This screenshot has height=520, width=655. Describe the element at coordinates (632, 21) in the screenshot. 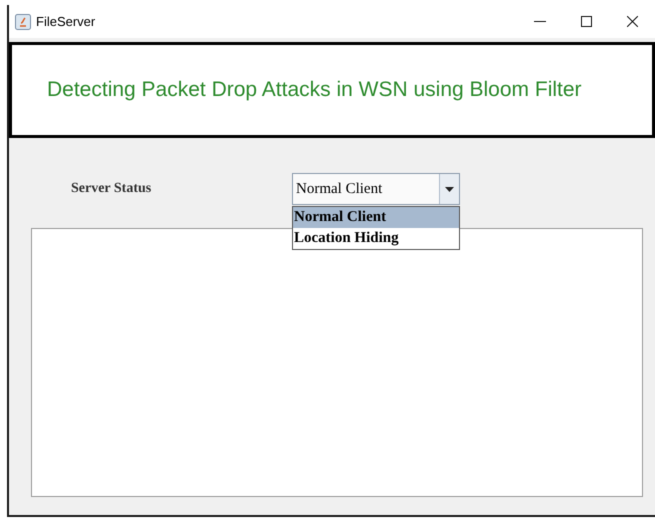

I see `close-icon` at that location.